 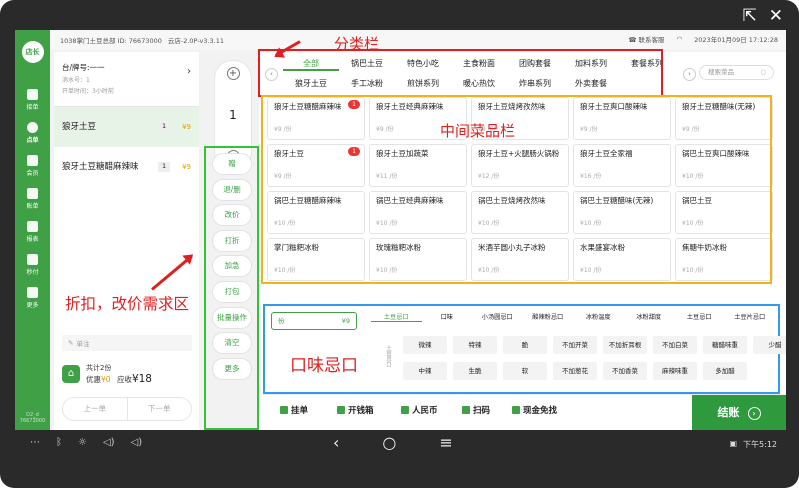 I want to click on order-pager: 上一单 下一单, so click(x=127, y=409).